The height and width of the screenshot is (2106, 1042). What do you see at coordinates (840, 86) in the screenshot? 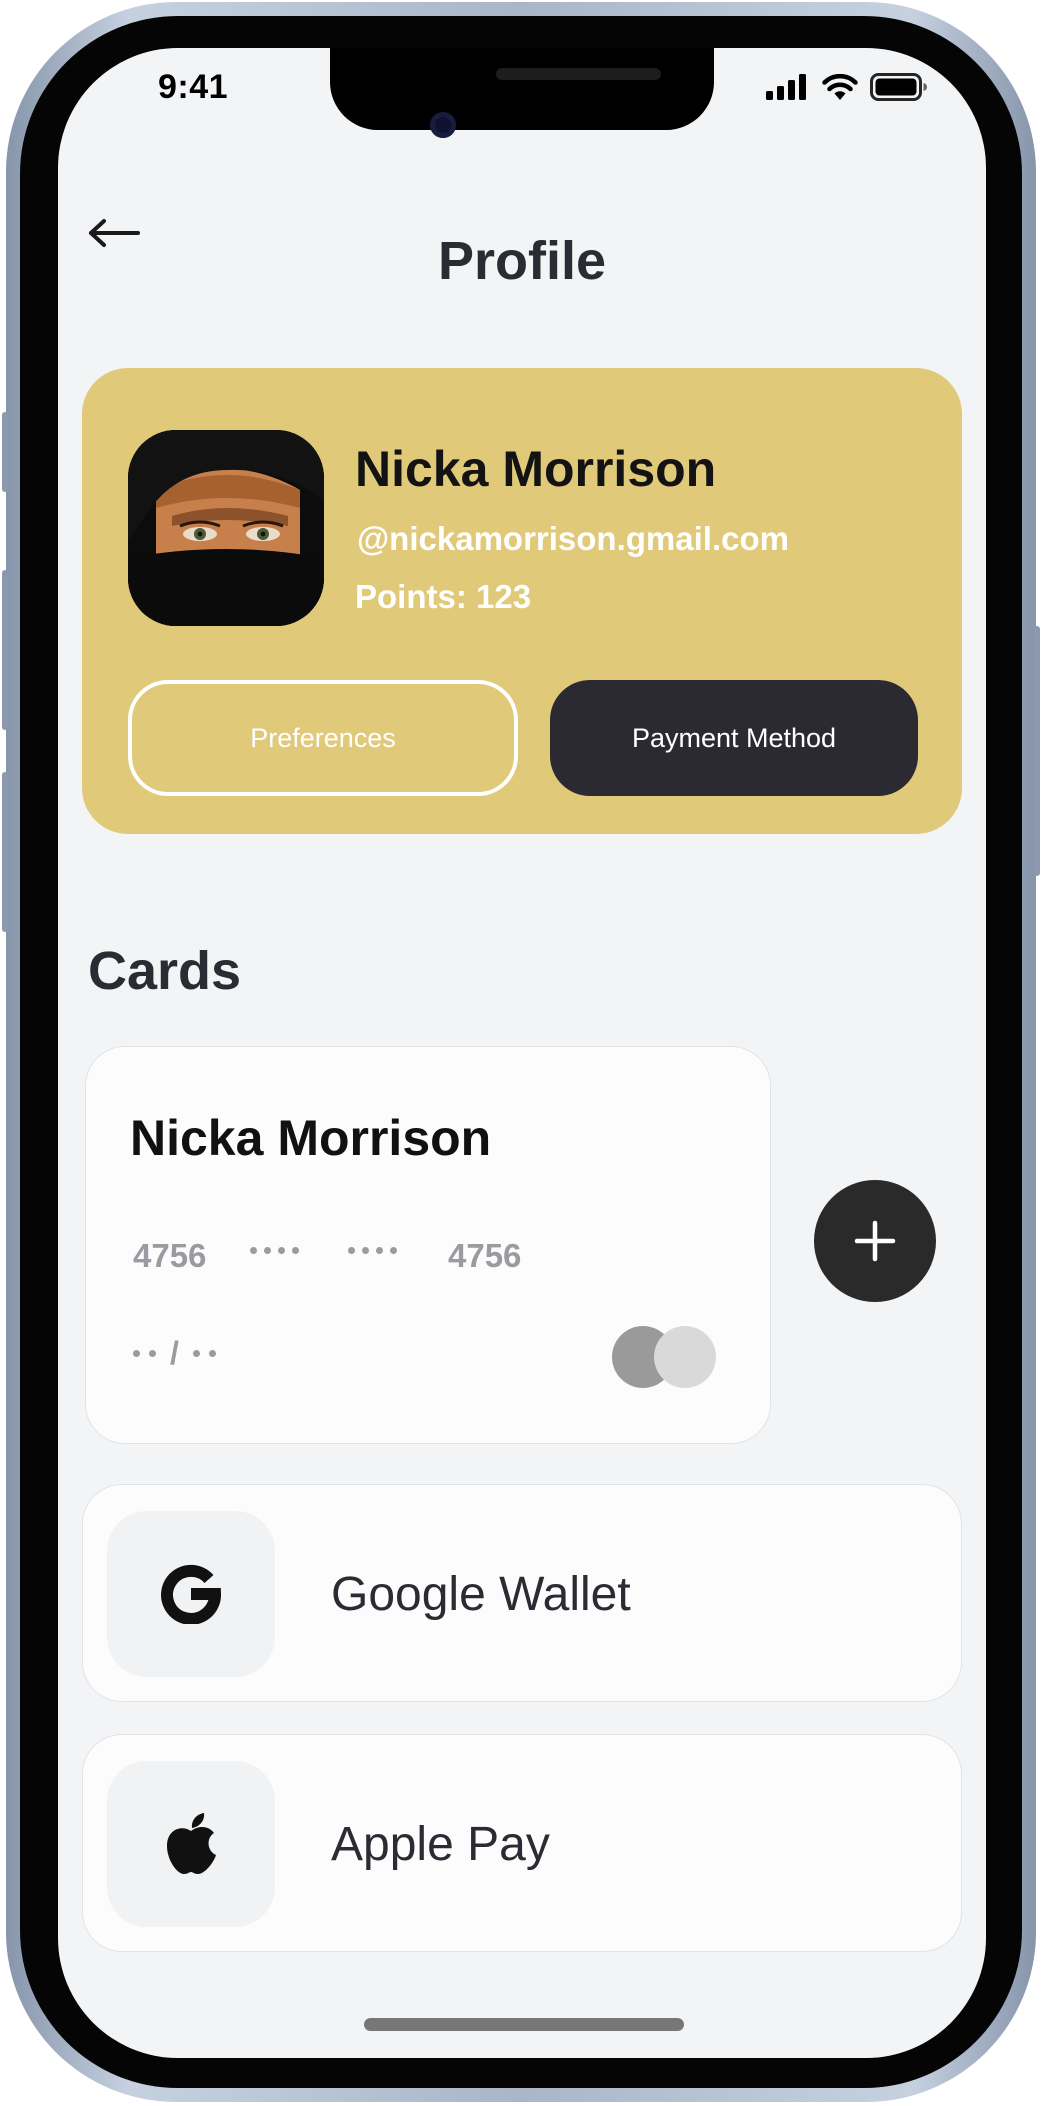
I see `wifi-icon` at bounding box center [840, 86].